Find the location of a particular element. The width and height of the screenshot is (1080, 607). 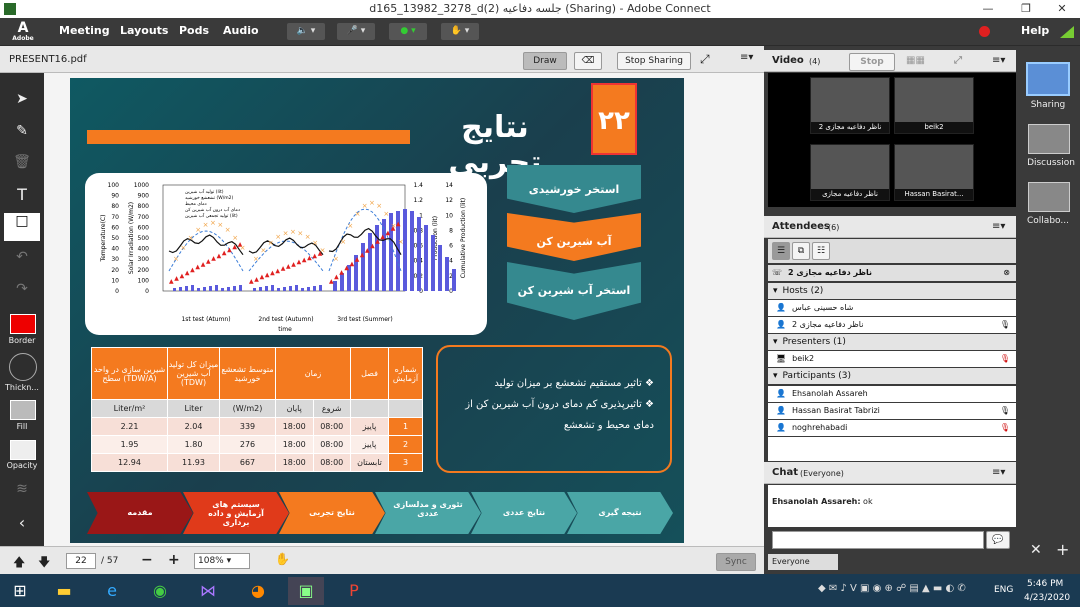

raise-hand-dropdown: ✋ ▾ is located at coordinates (460, 31).